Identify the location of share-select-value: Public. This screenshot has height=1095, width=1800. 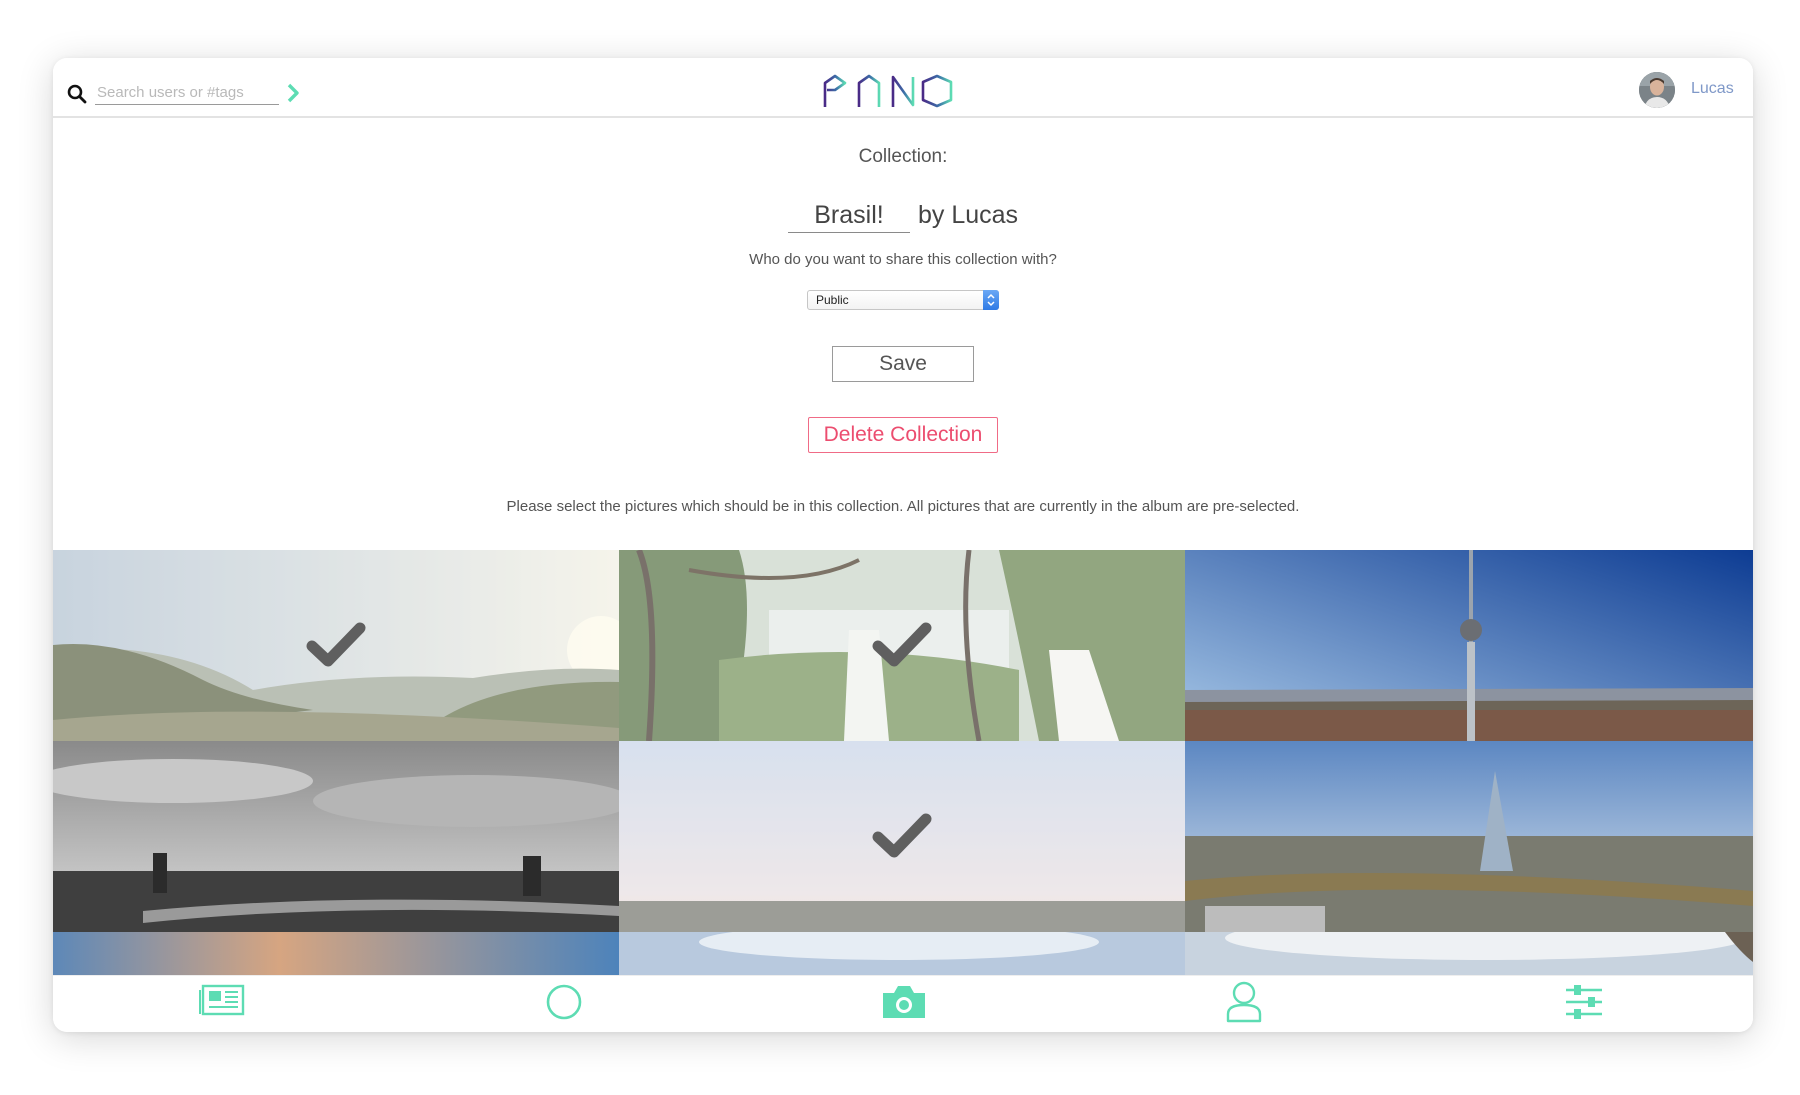
(832, 300).